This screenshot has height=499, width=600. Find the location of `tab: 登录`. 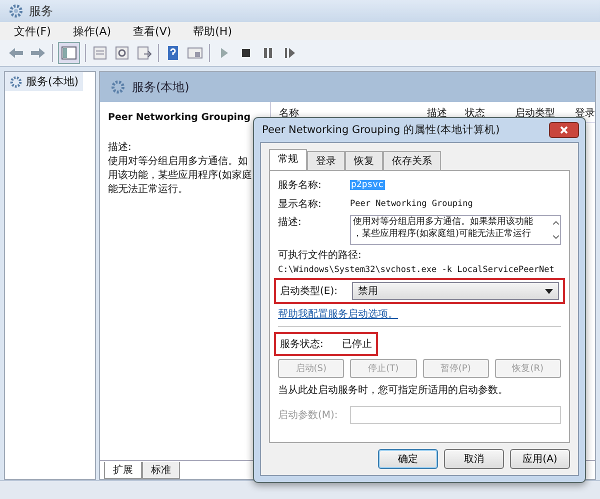

tab: 登录 is located at coordinates (326, 160).